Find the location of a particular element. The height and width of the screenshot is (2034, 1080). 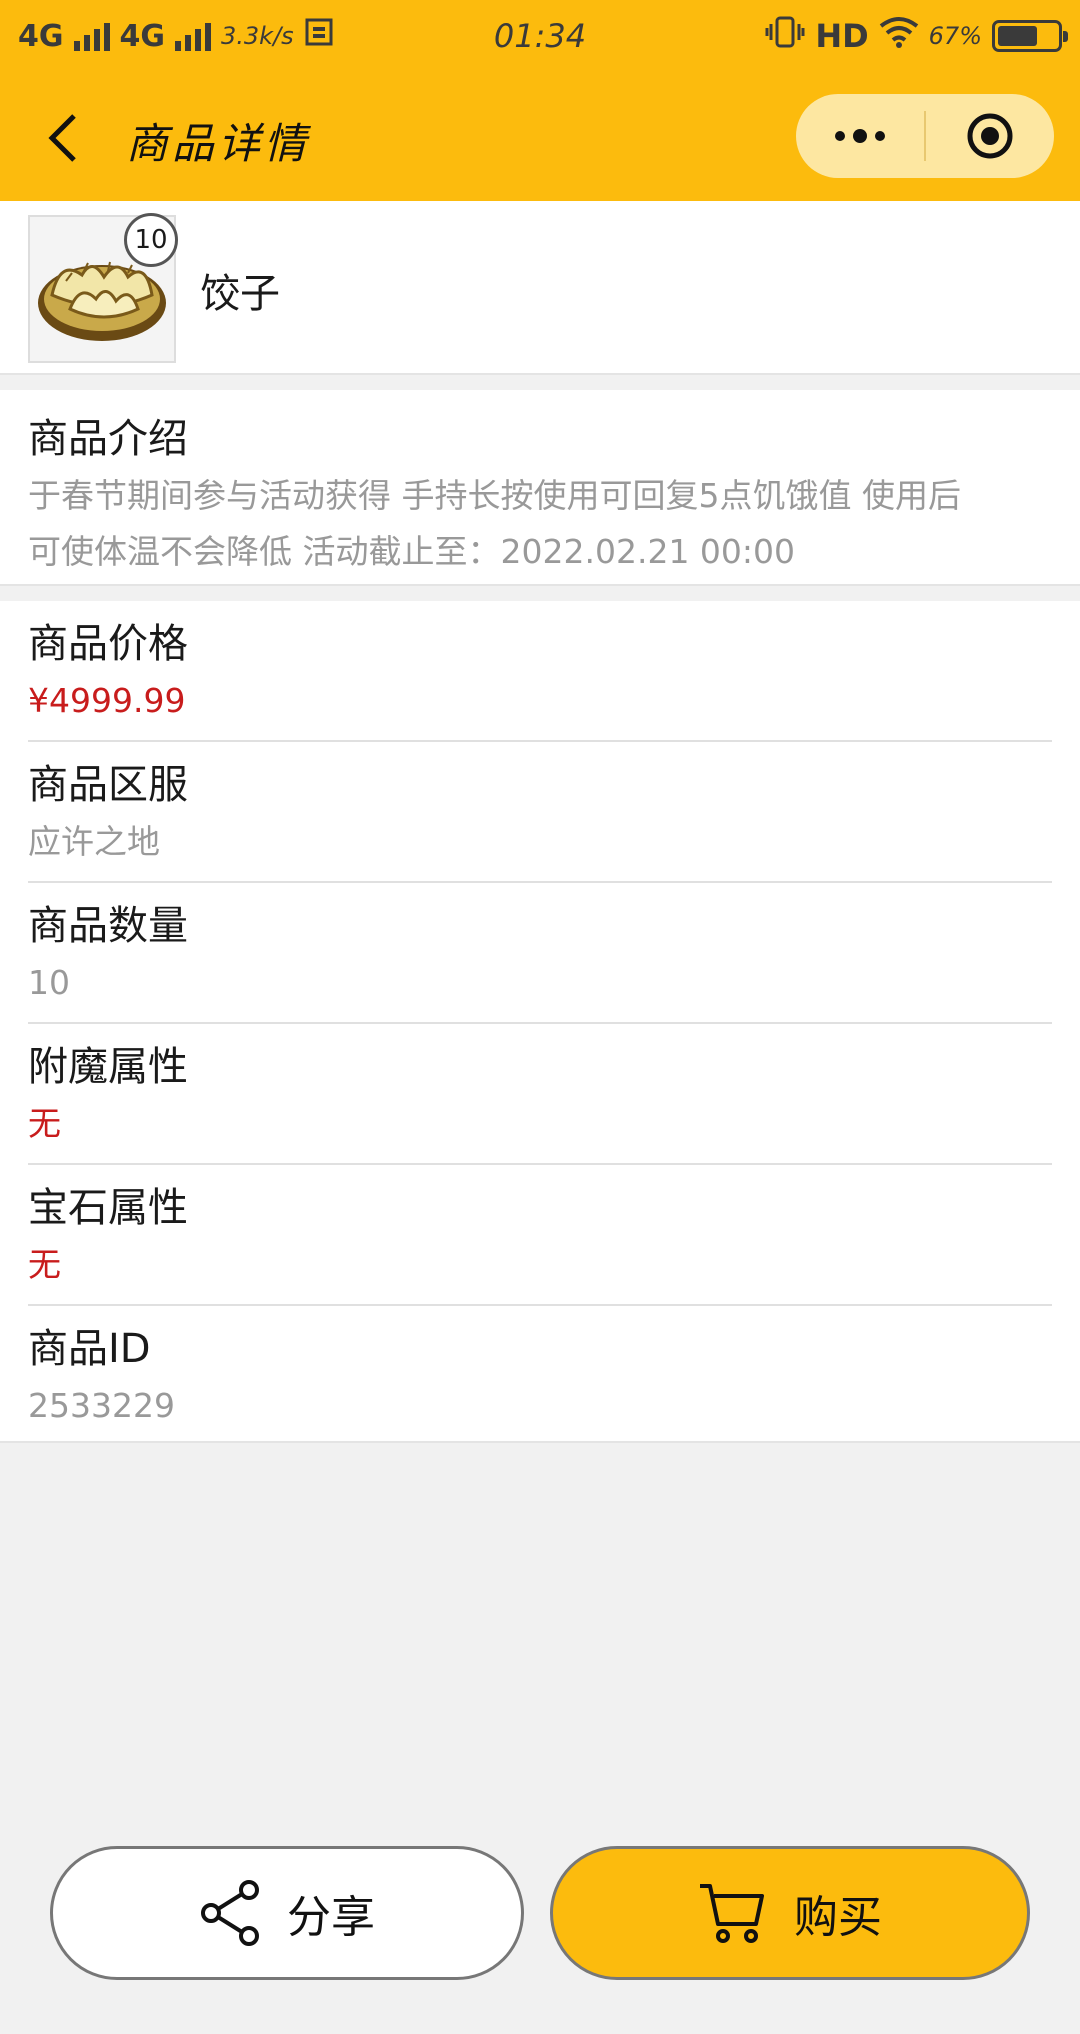

share-button: 分享 is located at coordinates (287, 1913).